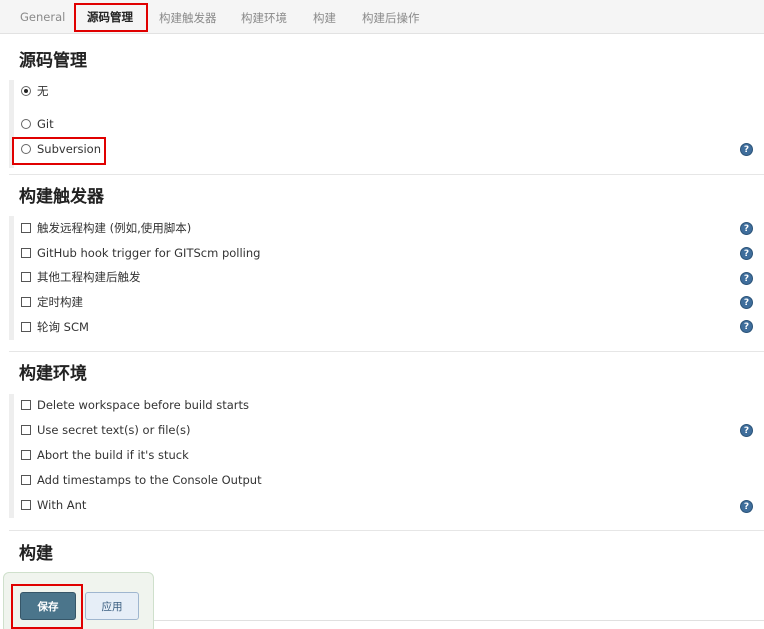 This screenshot has width=764, height=629. I want to click on radio-icon, so click(26, 124).